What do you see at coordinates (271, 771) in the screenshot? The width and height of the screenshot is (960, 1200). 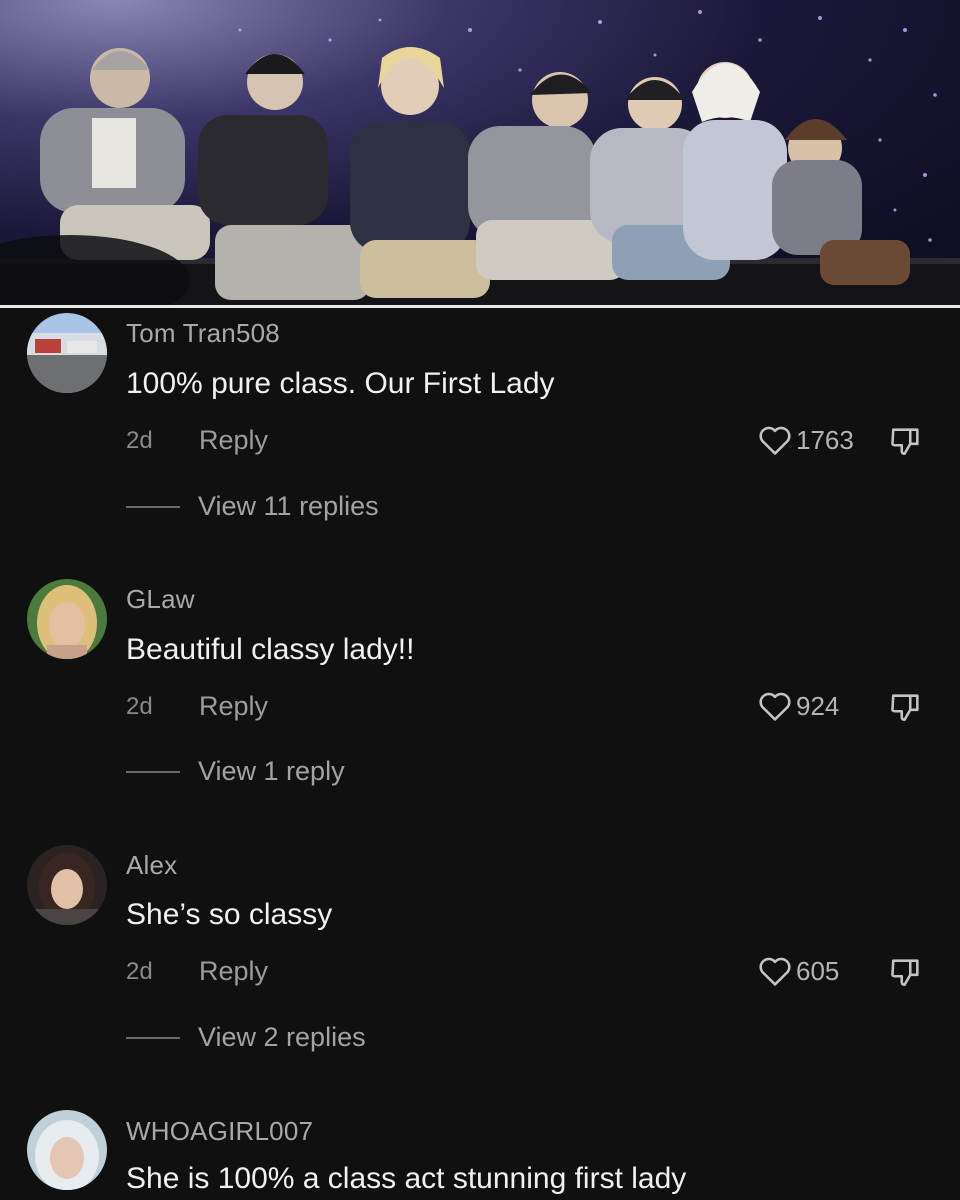 I see `view-replies-button: View 1 reply` at bounding box center [271, 771].